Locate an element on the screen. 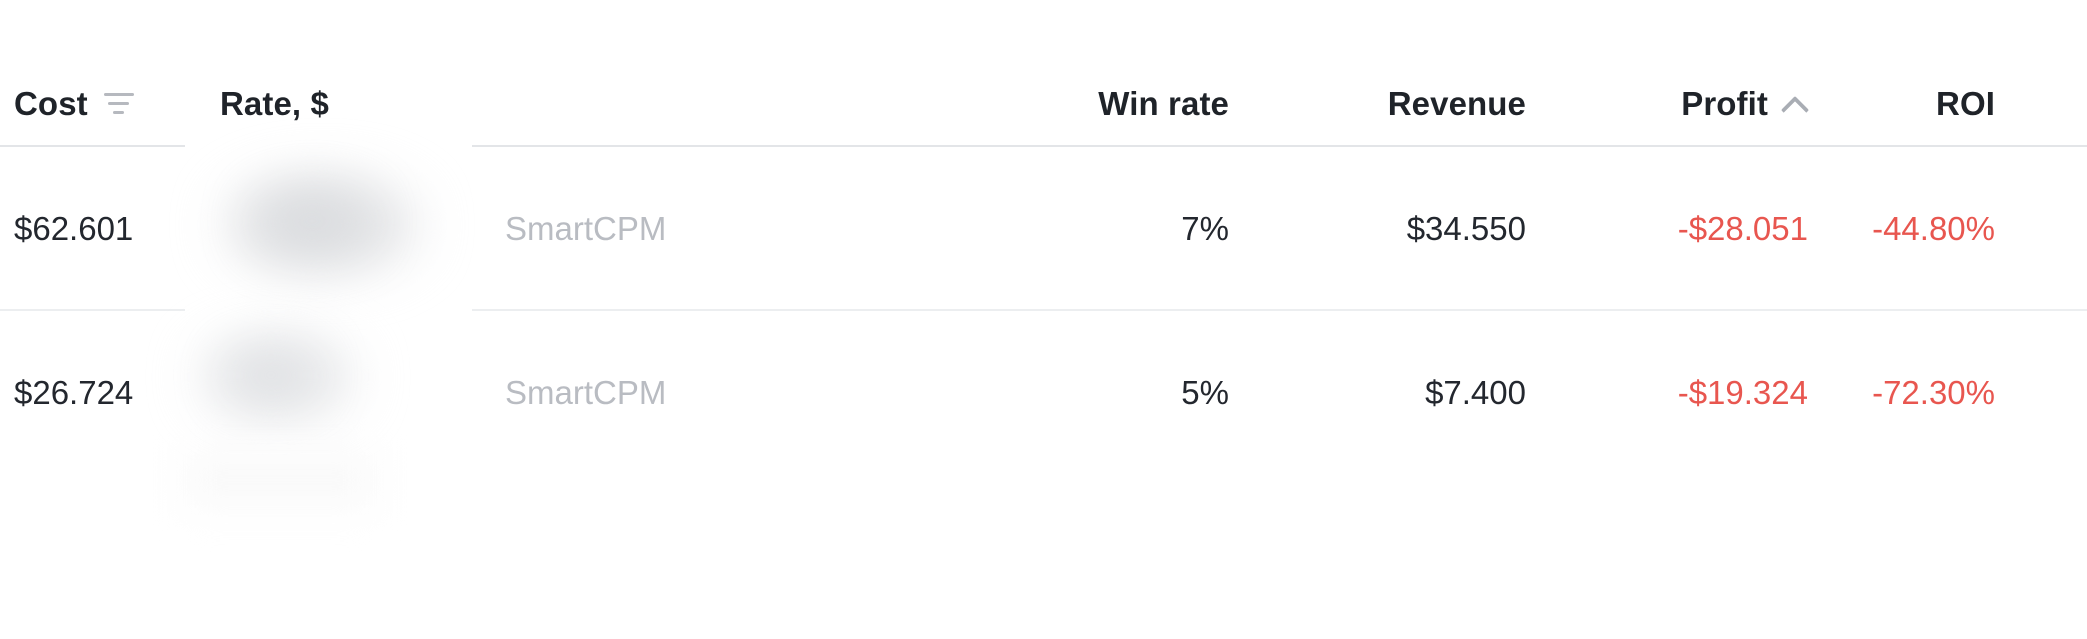  column-header-rate: Rate, $ is located at coordinates (347, 104).